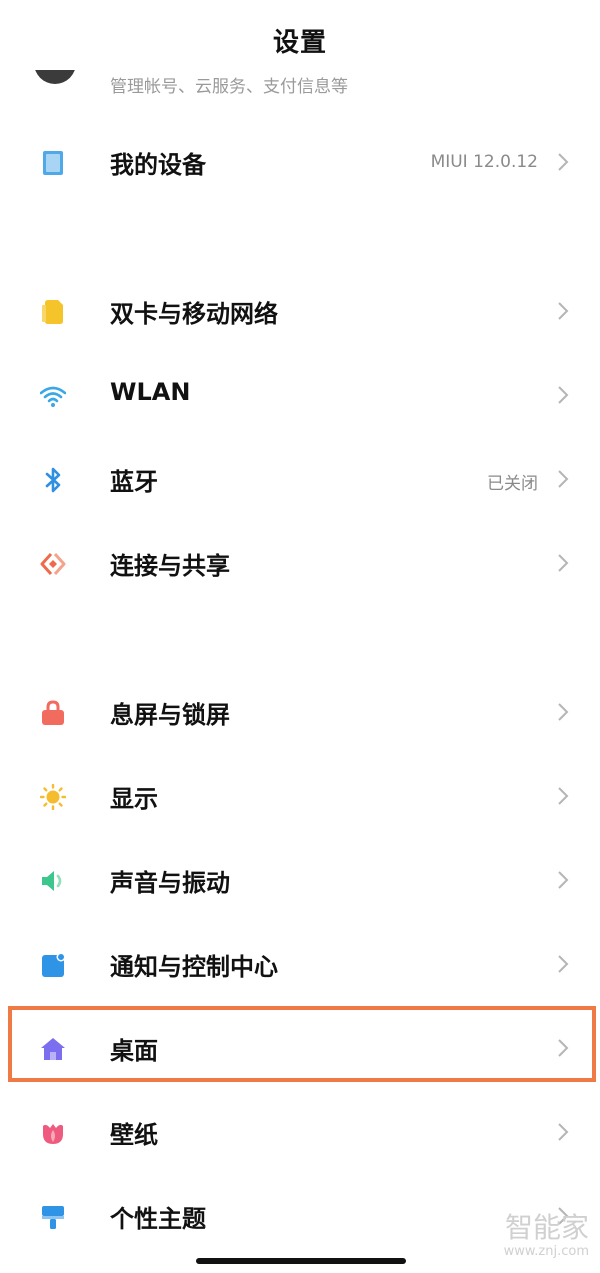 The image size is (600, 1273). What do you see at coordinates (301, 1261) in the screenshot?
I see `home-indicator` at bounding box center [301, 1261].